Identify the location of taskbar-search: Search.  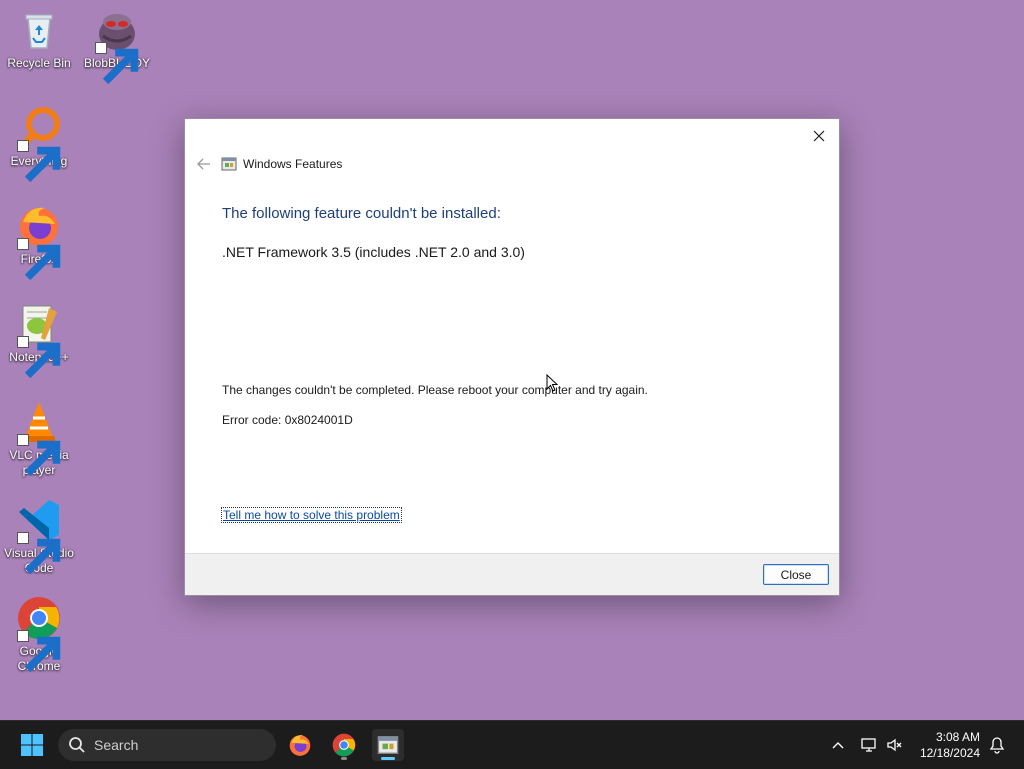
(167, 745).